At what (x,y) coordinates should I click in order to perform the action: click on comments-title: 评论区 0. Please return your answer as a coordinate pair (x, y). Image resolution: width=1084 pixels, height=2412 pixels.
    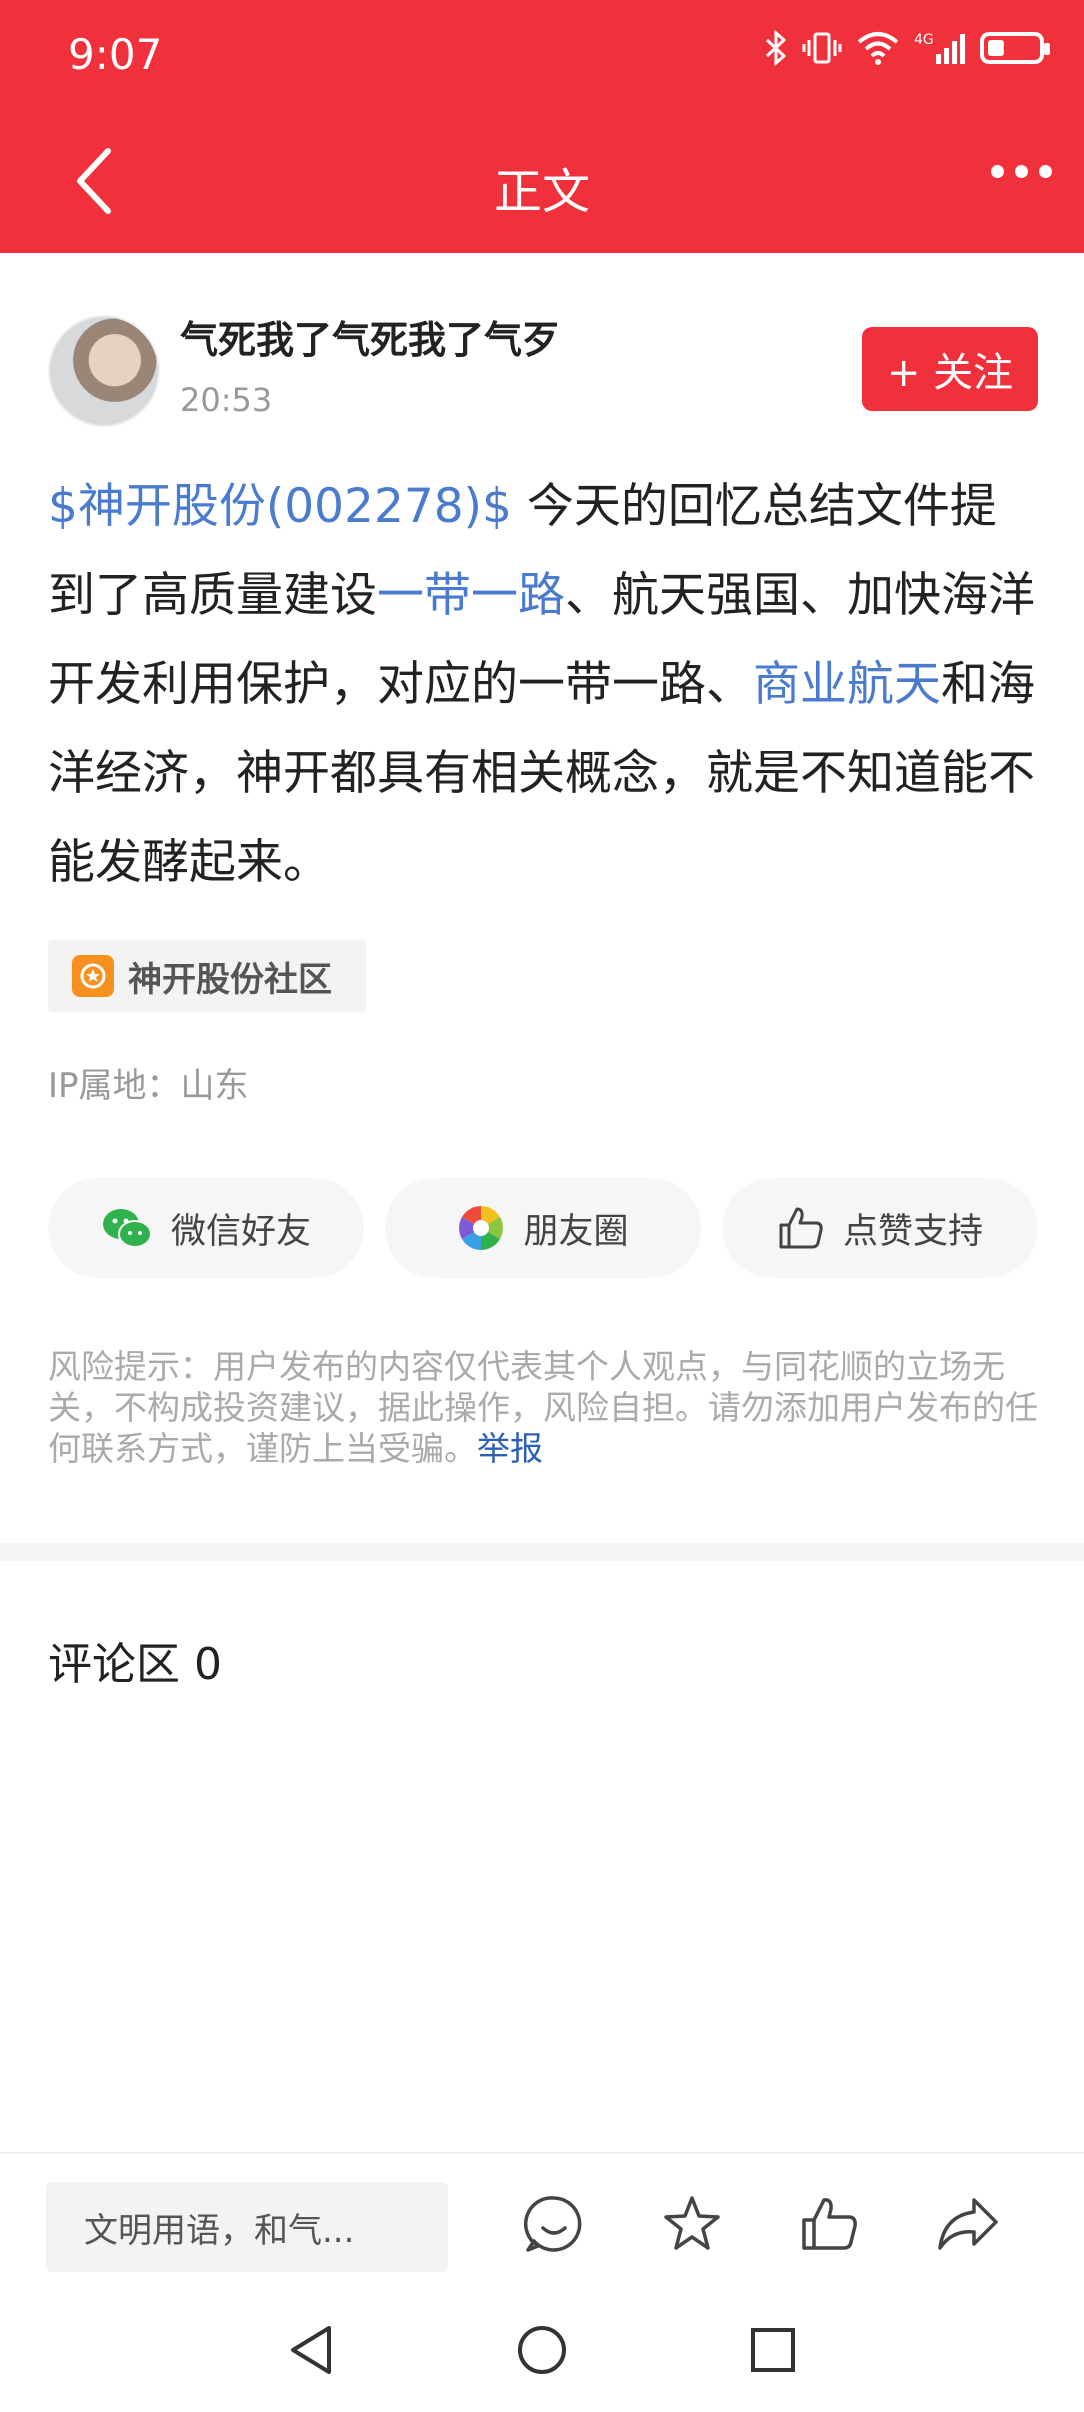
    Looking at the image, I should click on (135, 1664).